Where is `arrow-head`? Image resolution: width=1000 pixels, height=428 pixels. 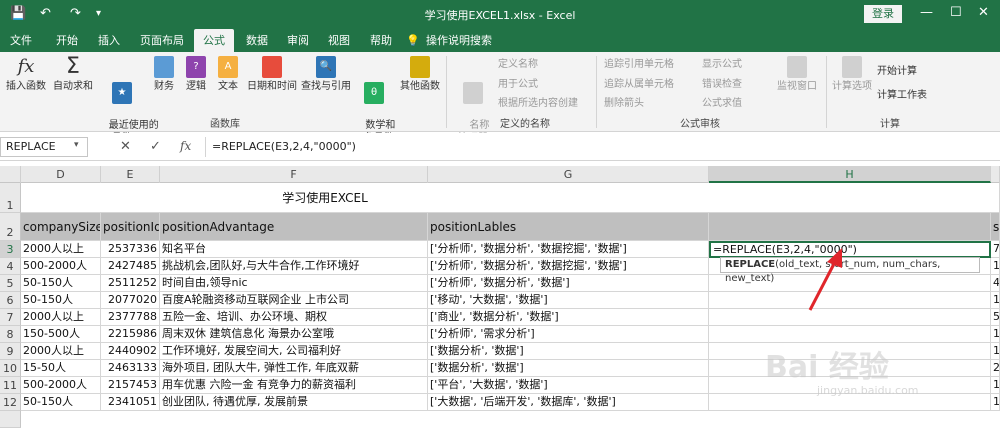 arrow-head is located at coordinates (834, 258).